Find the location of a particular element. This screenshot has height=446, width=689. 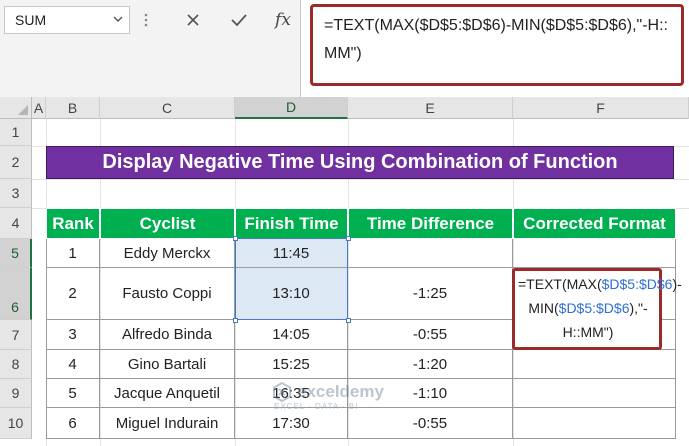

row-header-1: 1 is located at coordinates (16, 132).